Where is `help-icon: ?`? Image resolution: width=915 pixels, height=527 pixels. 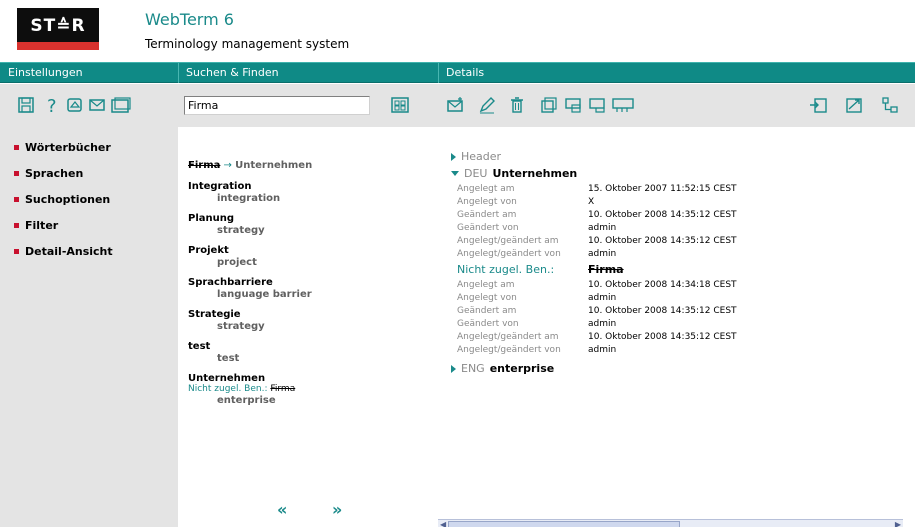 help-icon: ? is located at coordinates (53, 105).